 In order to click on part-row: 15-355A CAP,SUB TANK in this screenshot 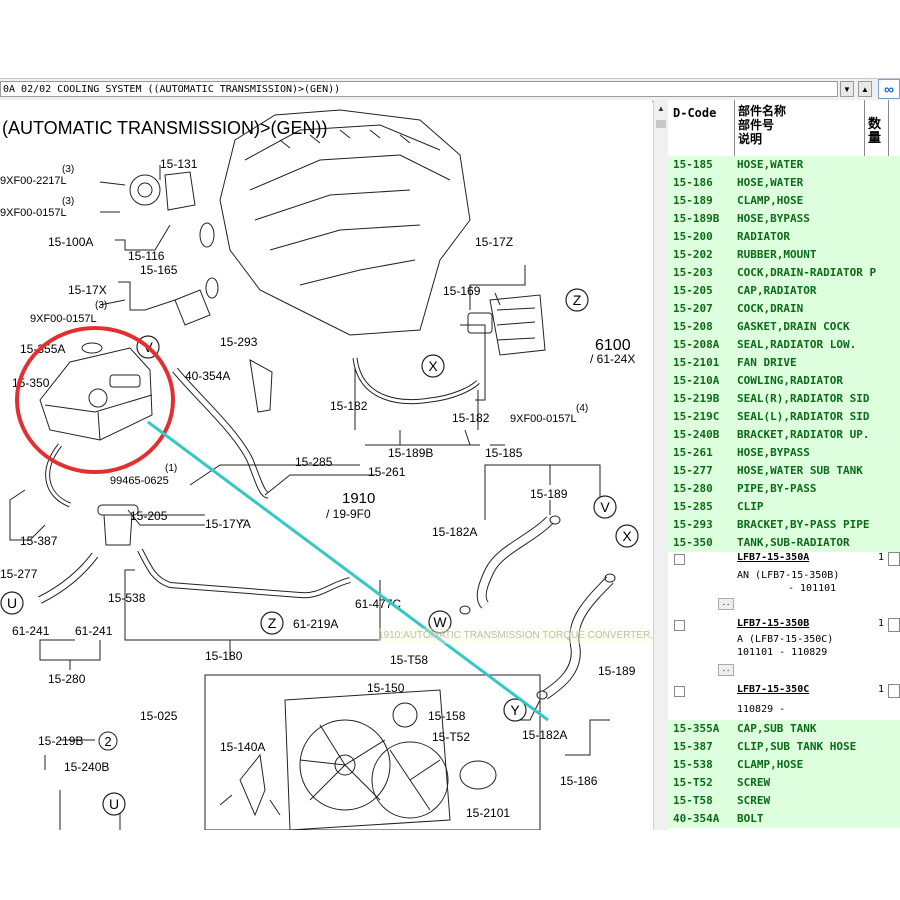, I will do `click(784, 729)`.